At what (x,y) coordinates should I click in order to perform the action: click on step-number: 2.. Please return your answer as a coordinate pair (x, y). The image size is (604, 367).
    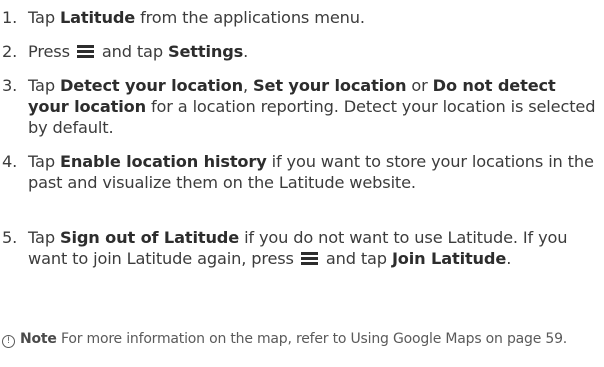
    Looking at the image, I should click on (10, 51).